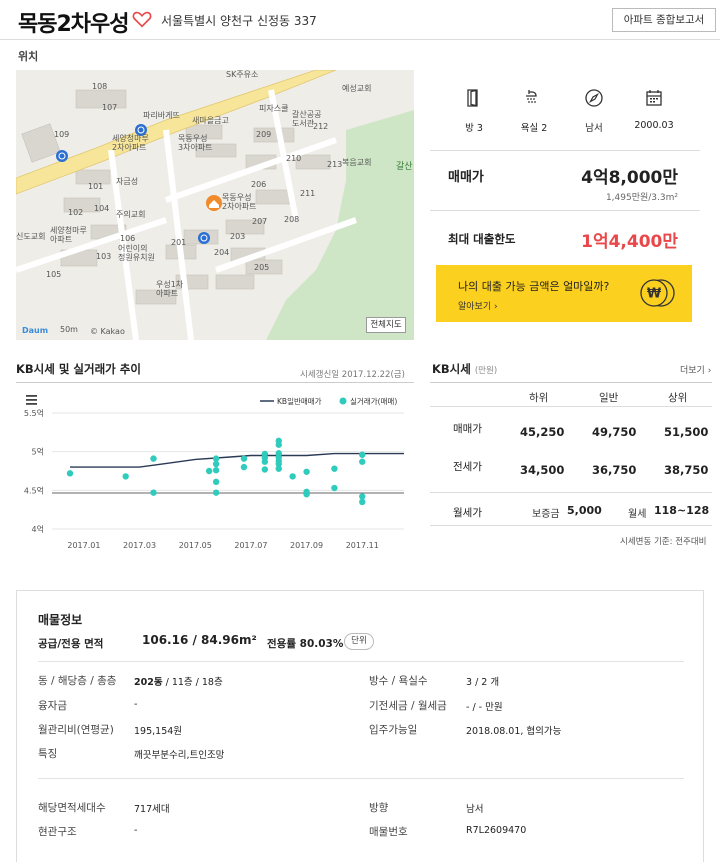 The height and width of the screenshot is (862, 720). What do you see at coordinates (564, 293) in the screenshot?
I see `loan-banner: 나의 대출 가능 금액은 얼마일까? 알아보기 › ₩` at bounding box center [564, 293].